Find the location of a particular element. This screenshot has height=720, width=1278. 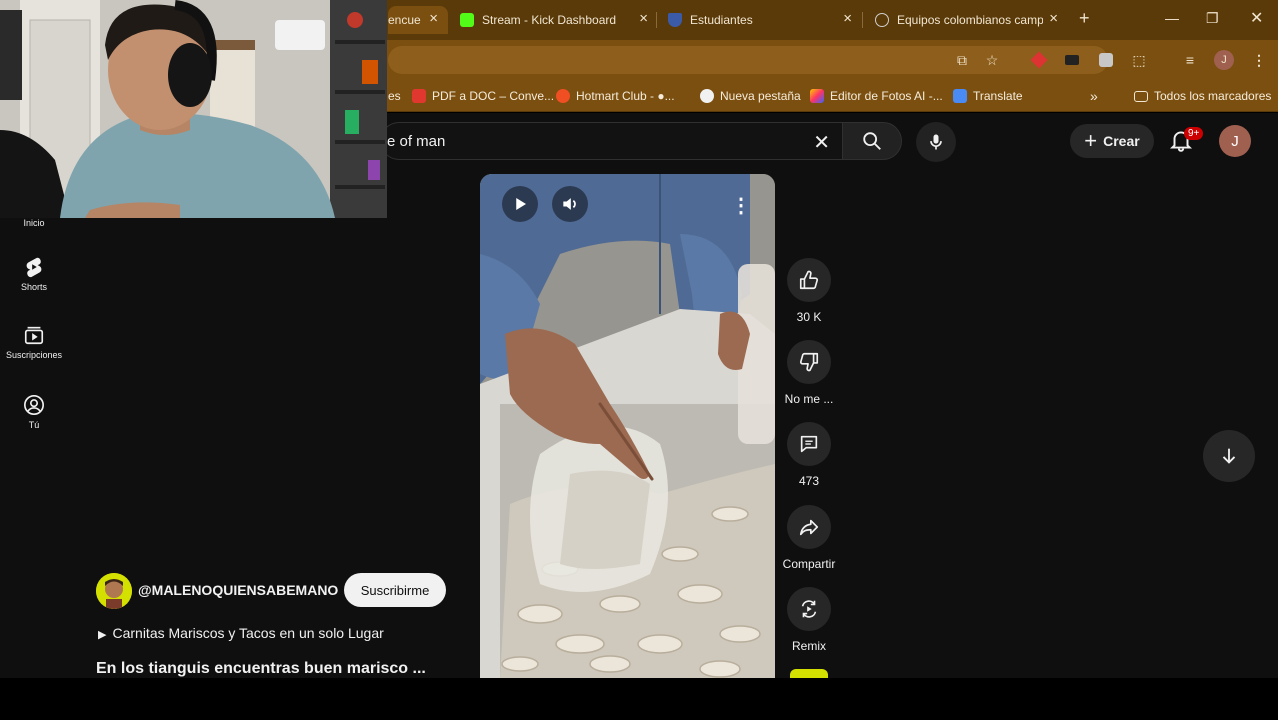

folder-icon is located at coordinates (1141, 96).